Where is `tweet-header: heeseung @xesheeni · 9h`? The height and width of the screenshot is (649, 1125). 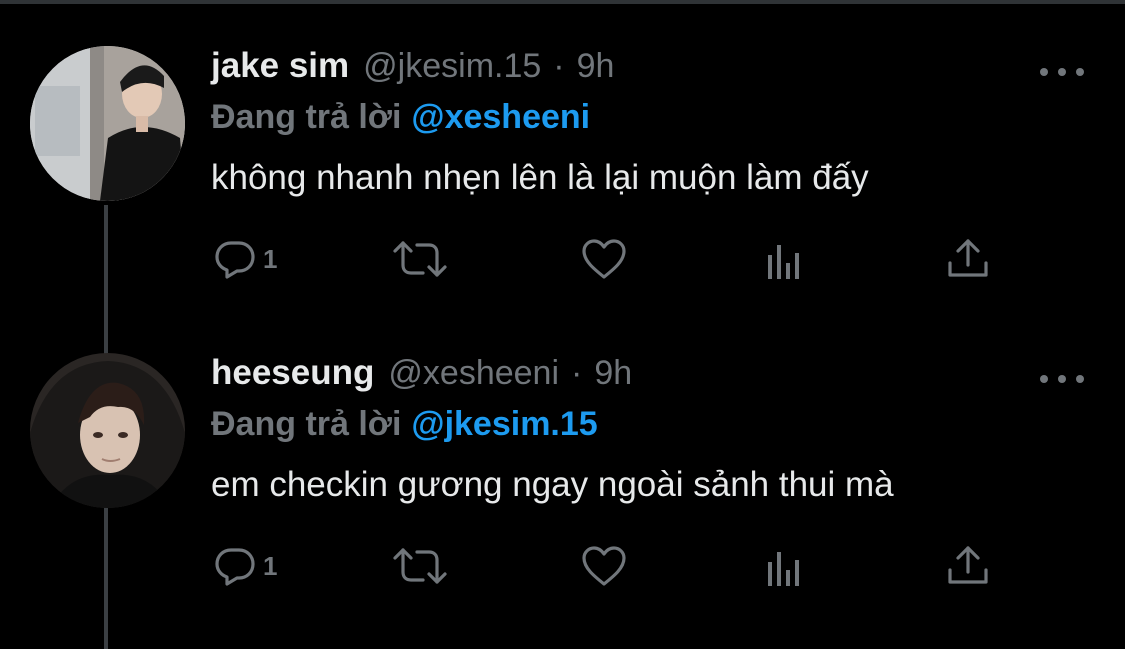
tweet-header: heeseung @xesheeni · 9h is located at coordinates (421, 376).